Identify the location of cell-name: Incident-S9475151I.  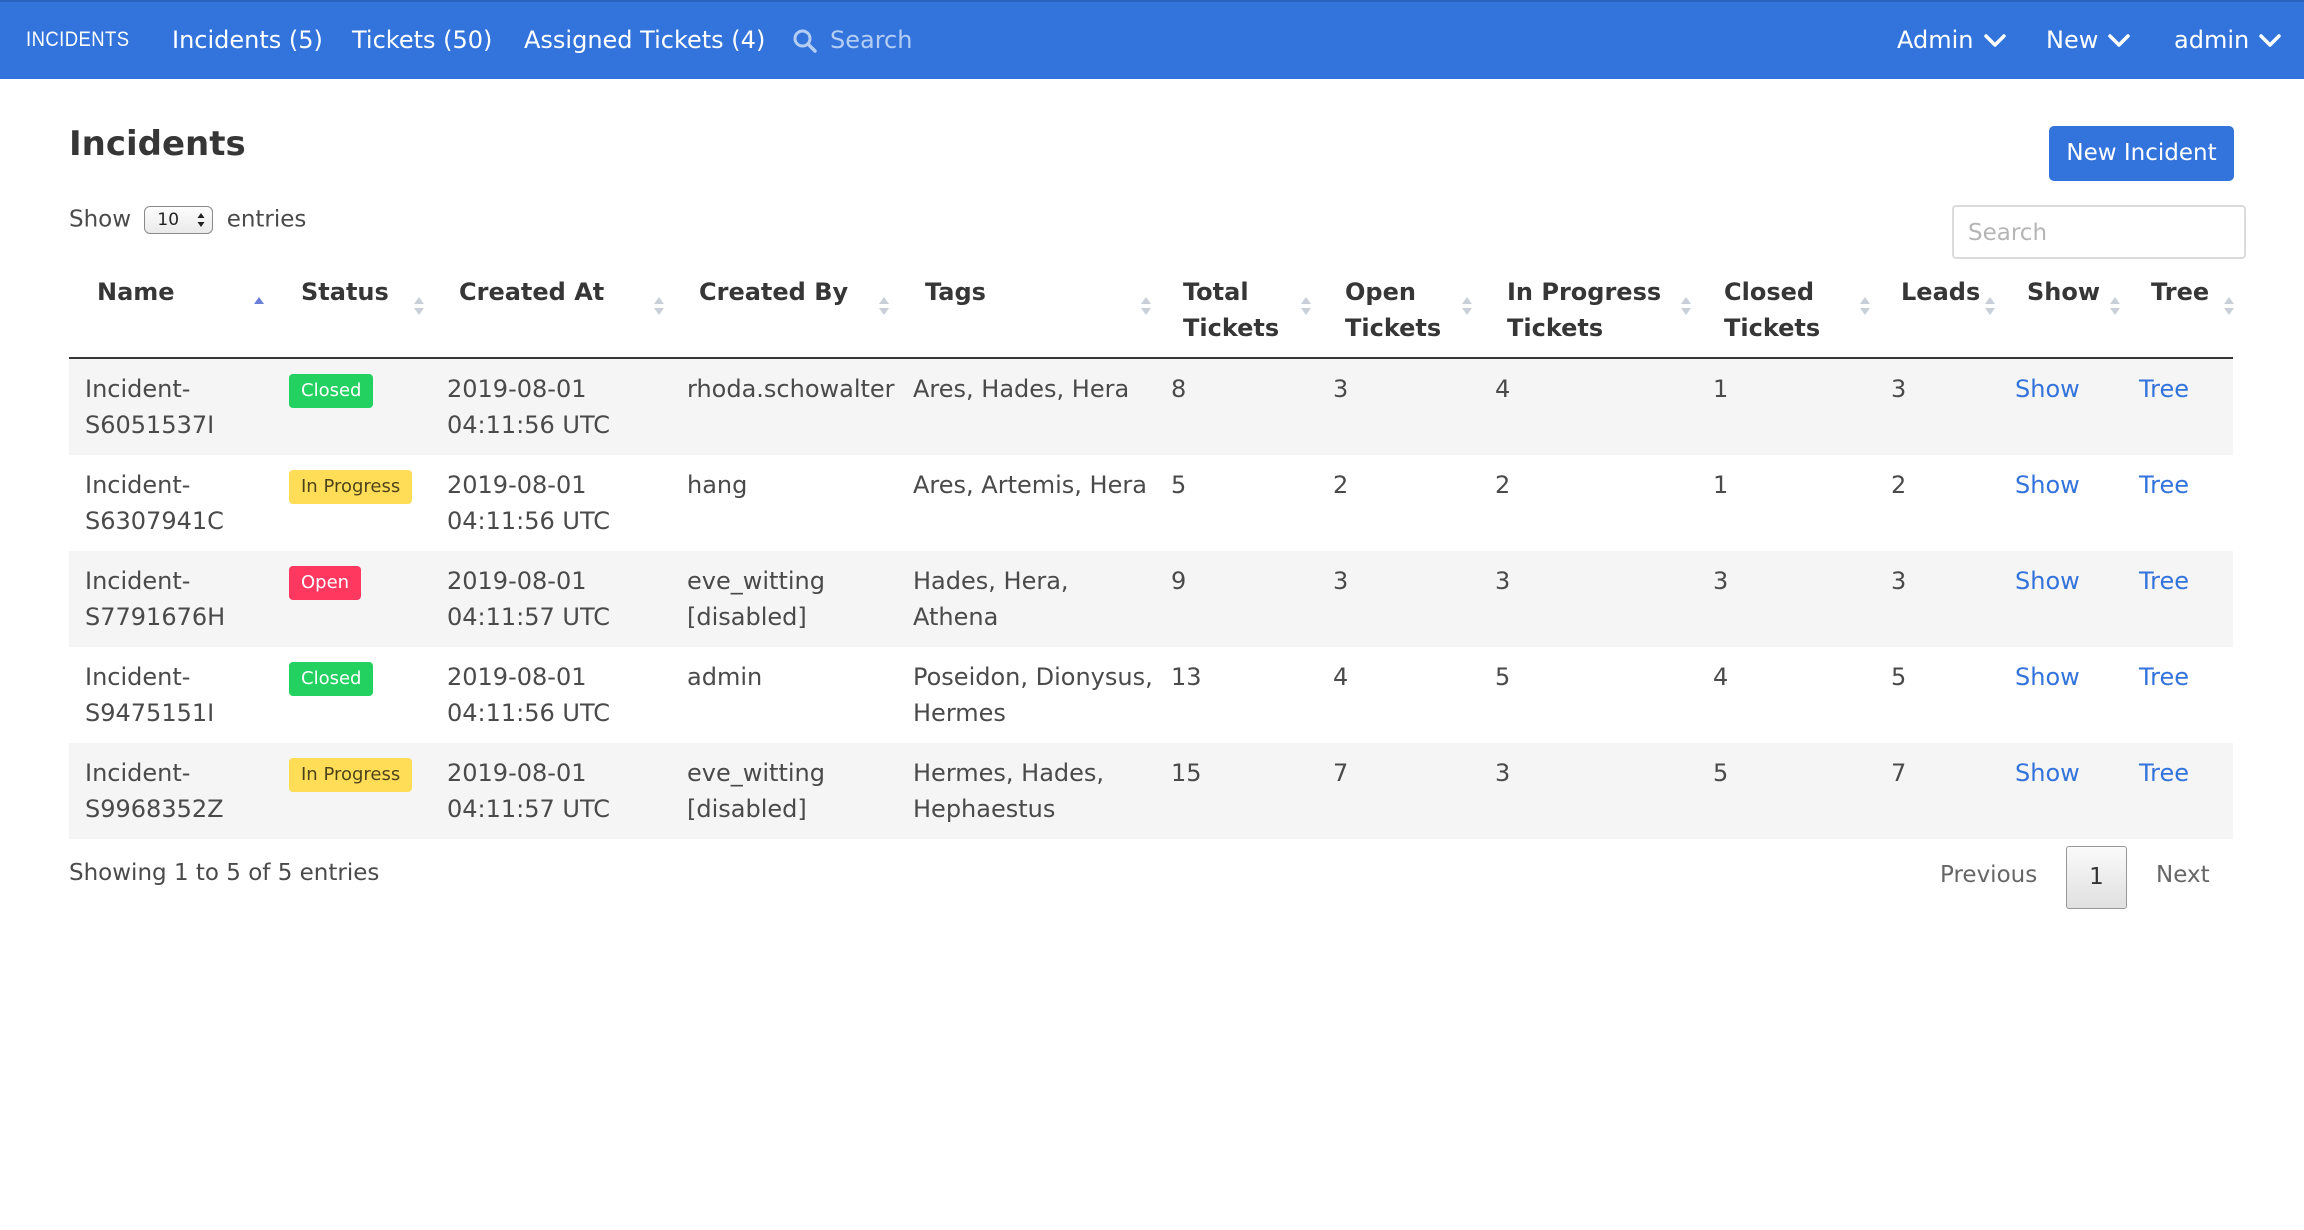
(150, 695).